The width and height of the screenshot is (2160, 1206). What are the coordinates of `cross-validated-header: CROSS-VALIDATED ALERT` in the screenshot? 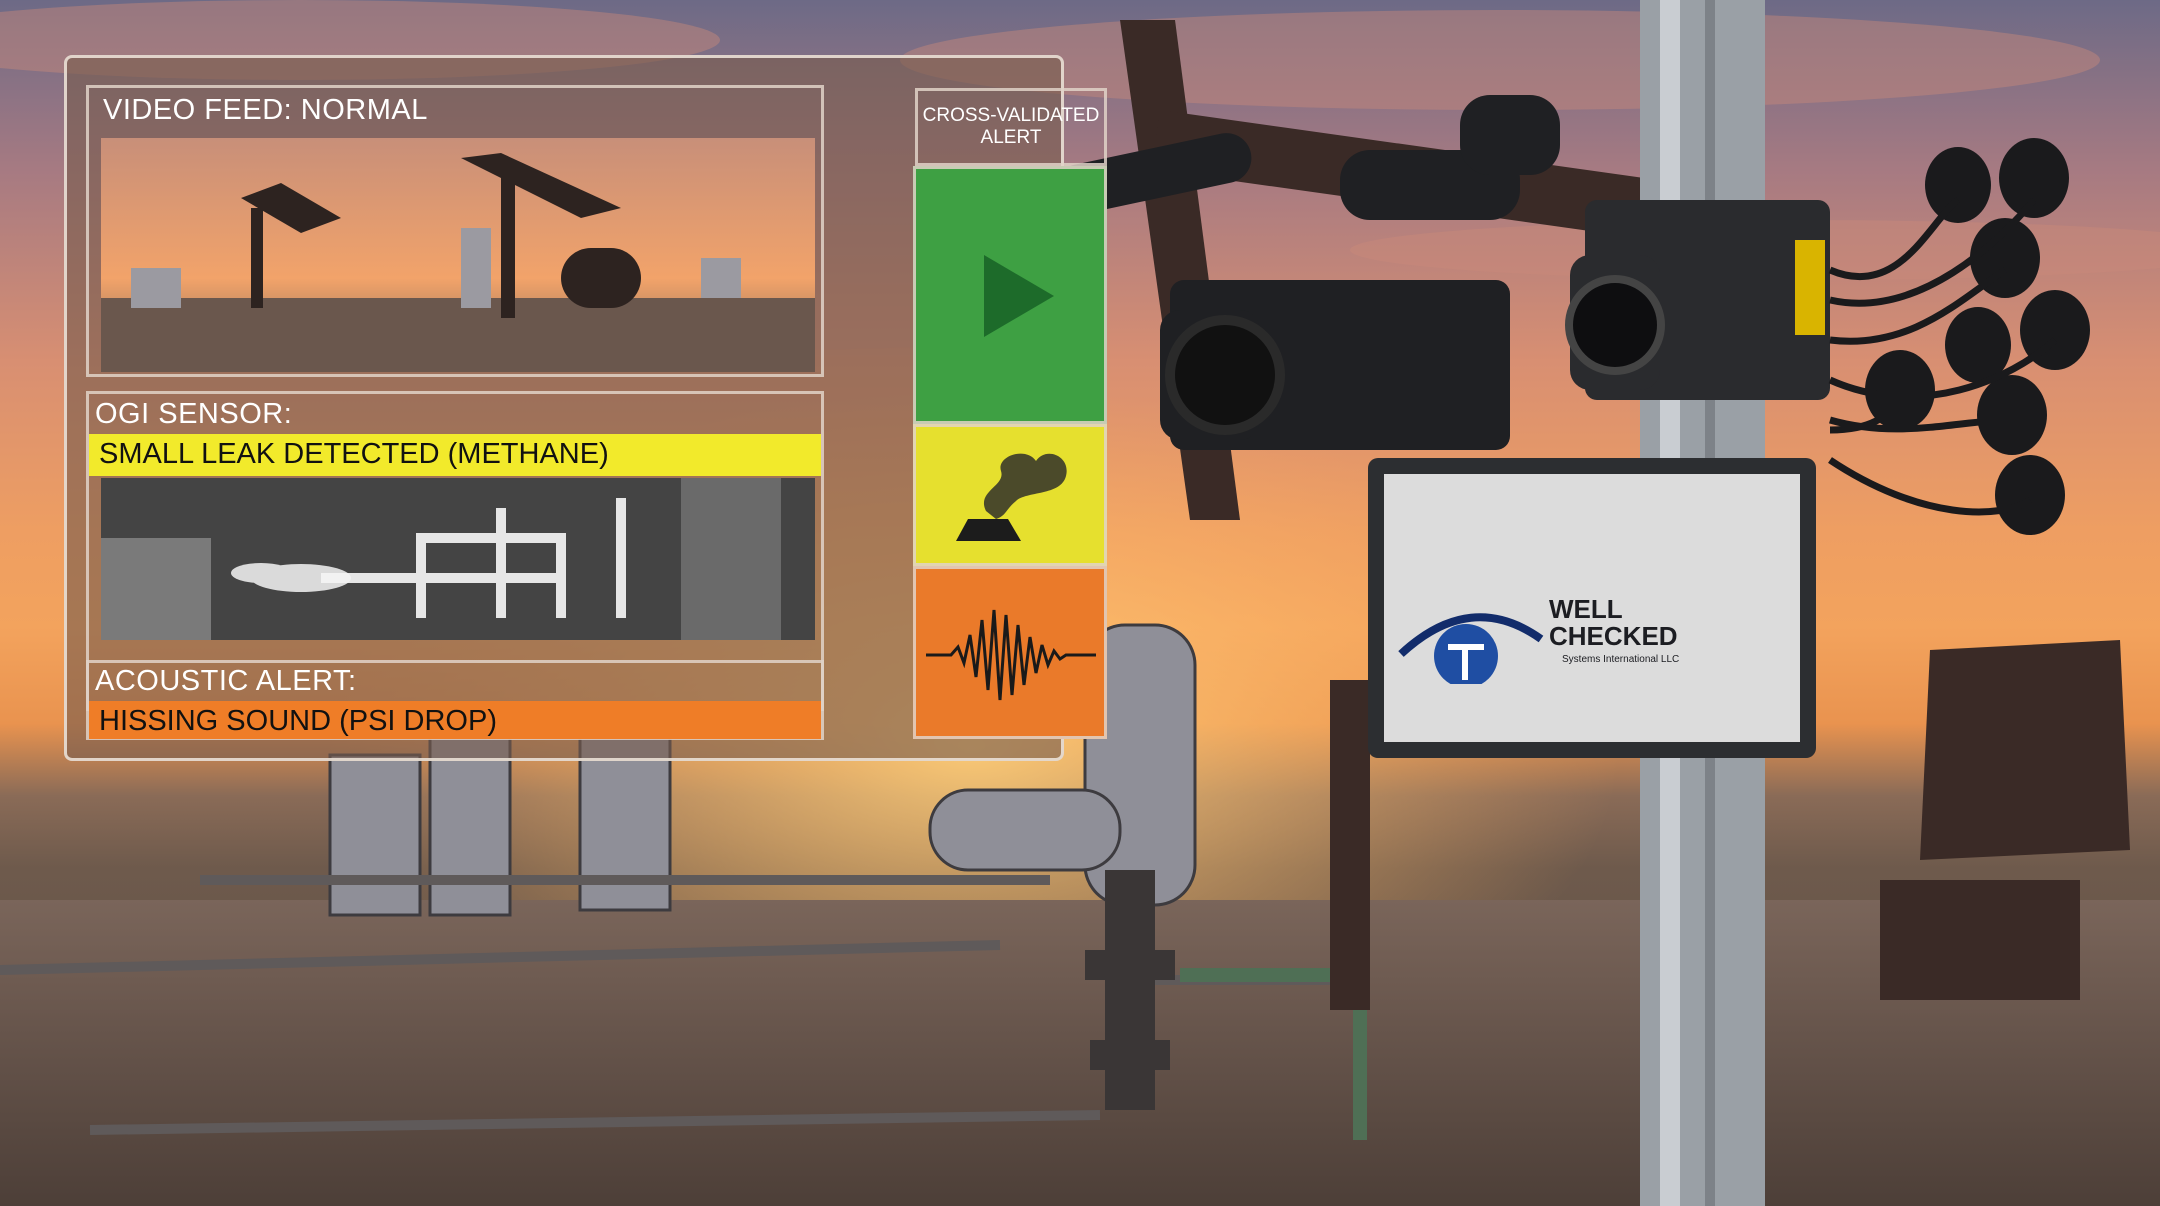 It's located at (1011, 127).